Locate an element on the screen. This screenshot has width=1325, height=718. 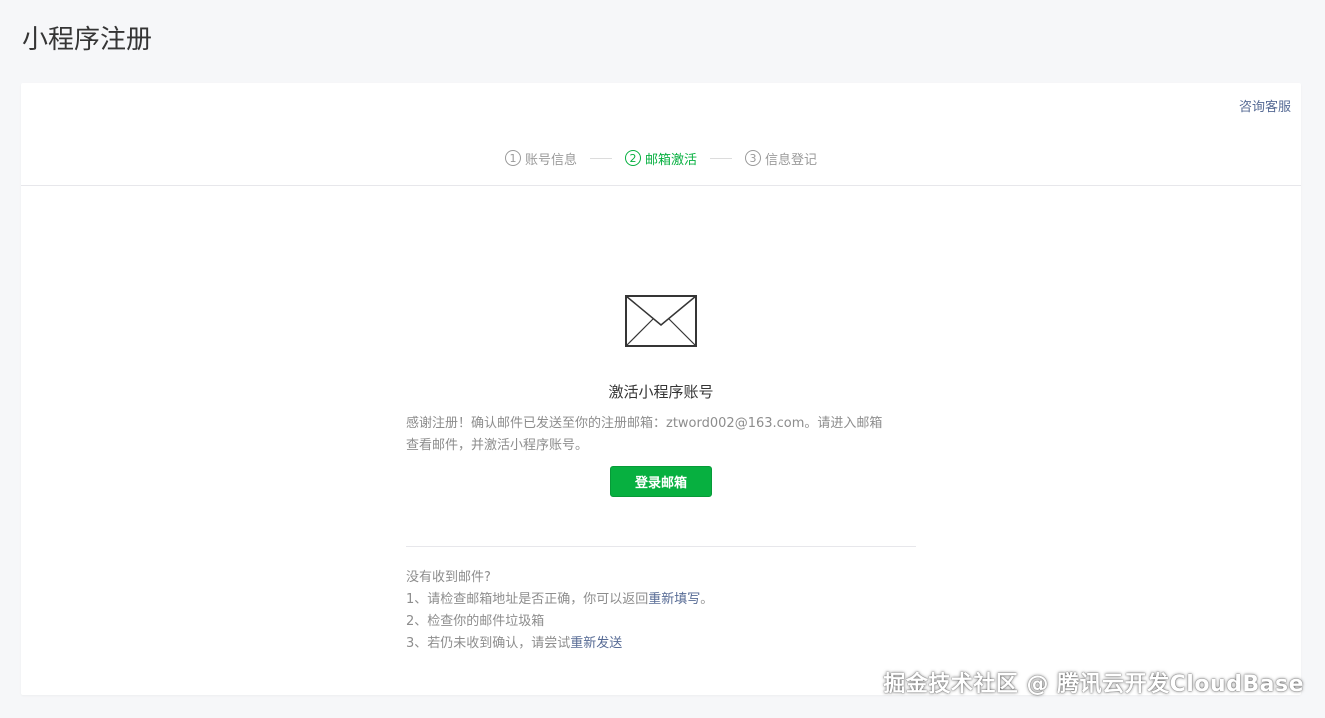
step-info-registration: 3 信息登记 is located at coordinates (781, 158).